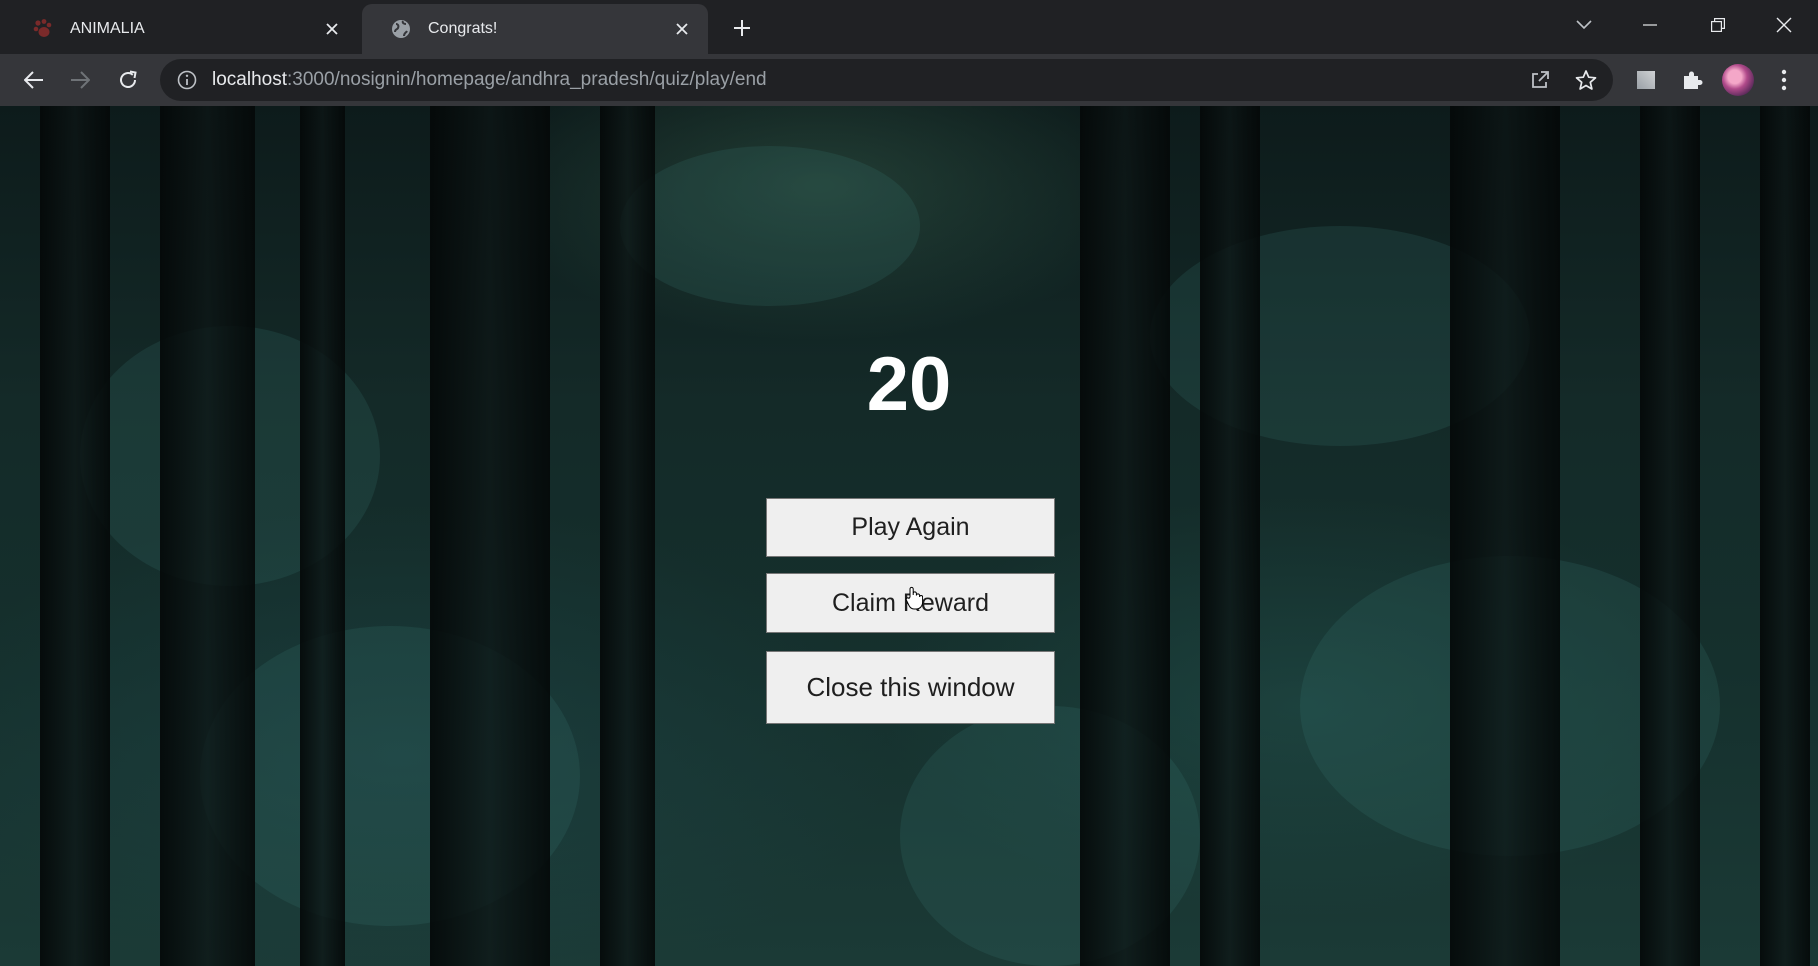  I want to click on forward-button, so click(80, 80).